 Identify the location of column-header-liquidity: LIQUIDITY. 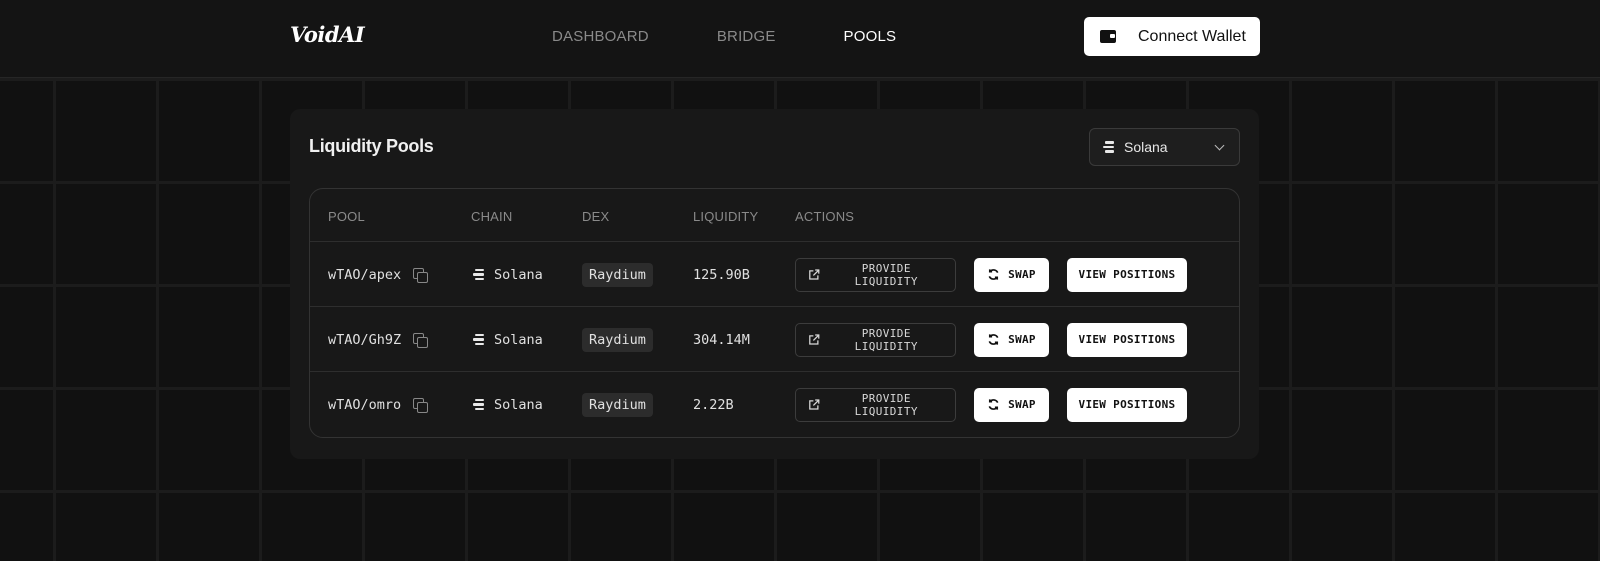
(726, 216).